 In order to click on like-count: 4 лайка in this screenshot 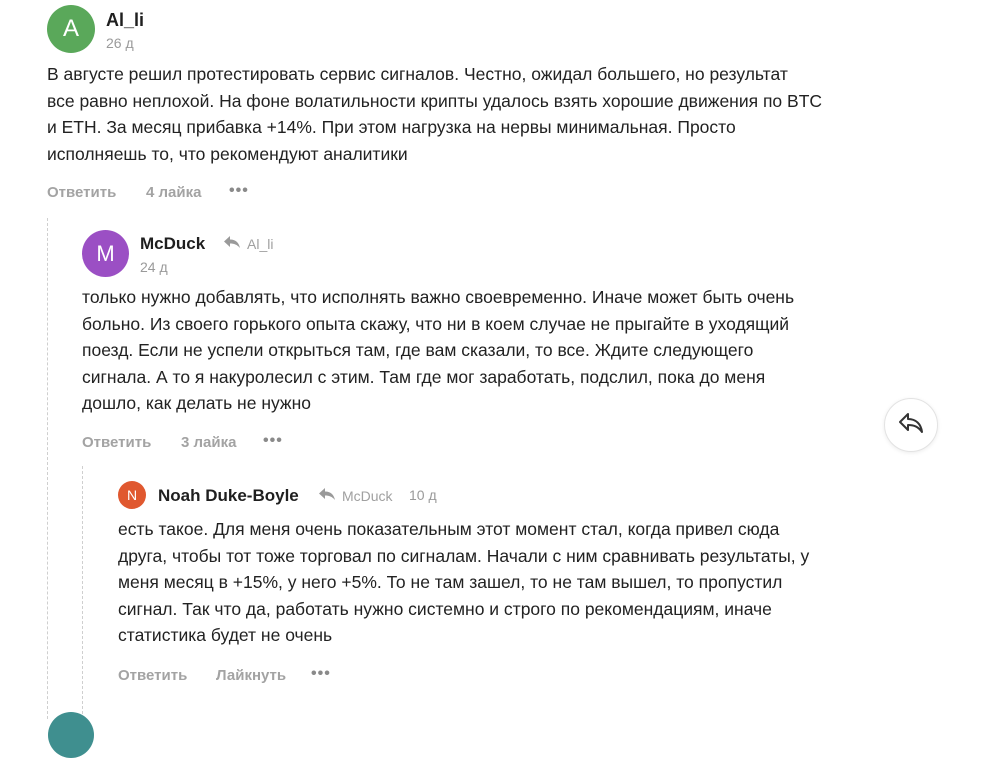, I will do `click(173, 192)`.